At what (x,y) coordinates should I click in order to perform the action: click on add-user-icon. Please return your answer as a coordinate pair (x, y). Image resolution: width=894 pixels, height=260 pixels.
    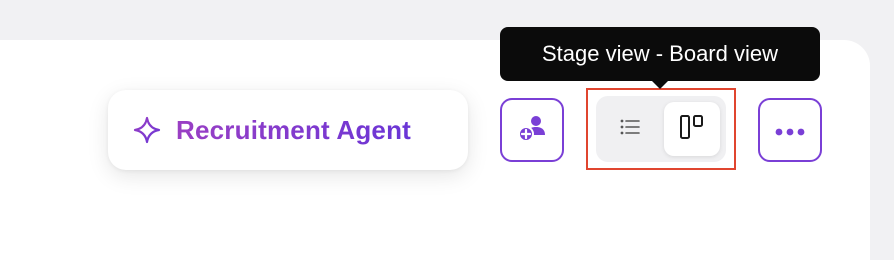
    Looking at the image, I should click on (532, 130).